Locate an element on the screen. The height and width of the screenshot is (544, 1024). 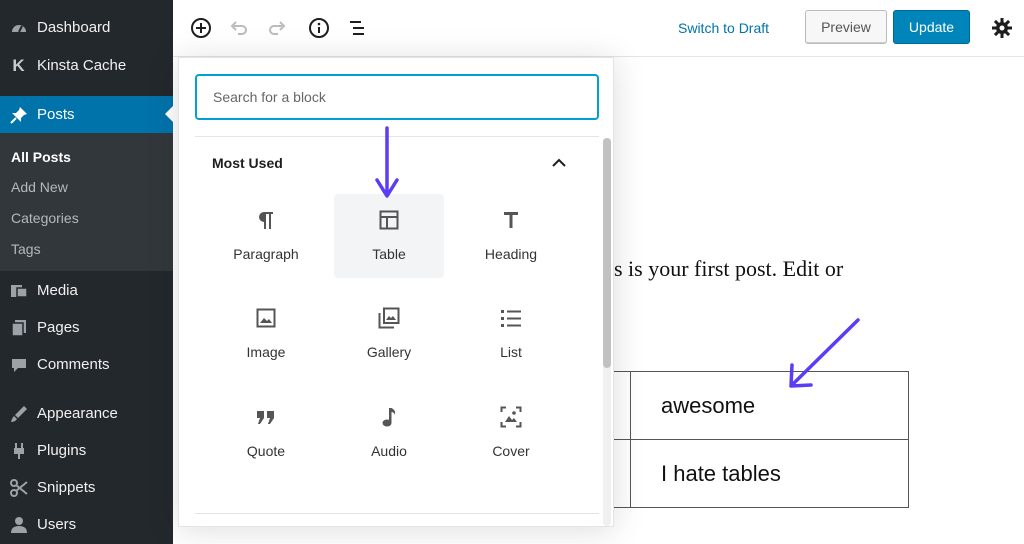
block-table: Table is located at coordinates (389, 236).